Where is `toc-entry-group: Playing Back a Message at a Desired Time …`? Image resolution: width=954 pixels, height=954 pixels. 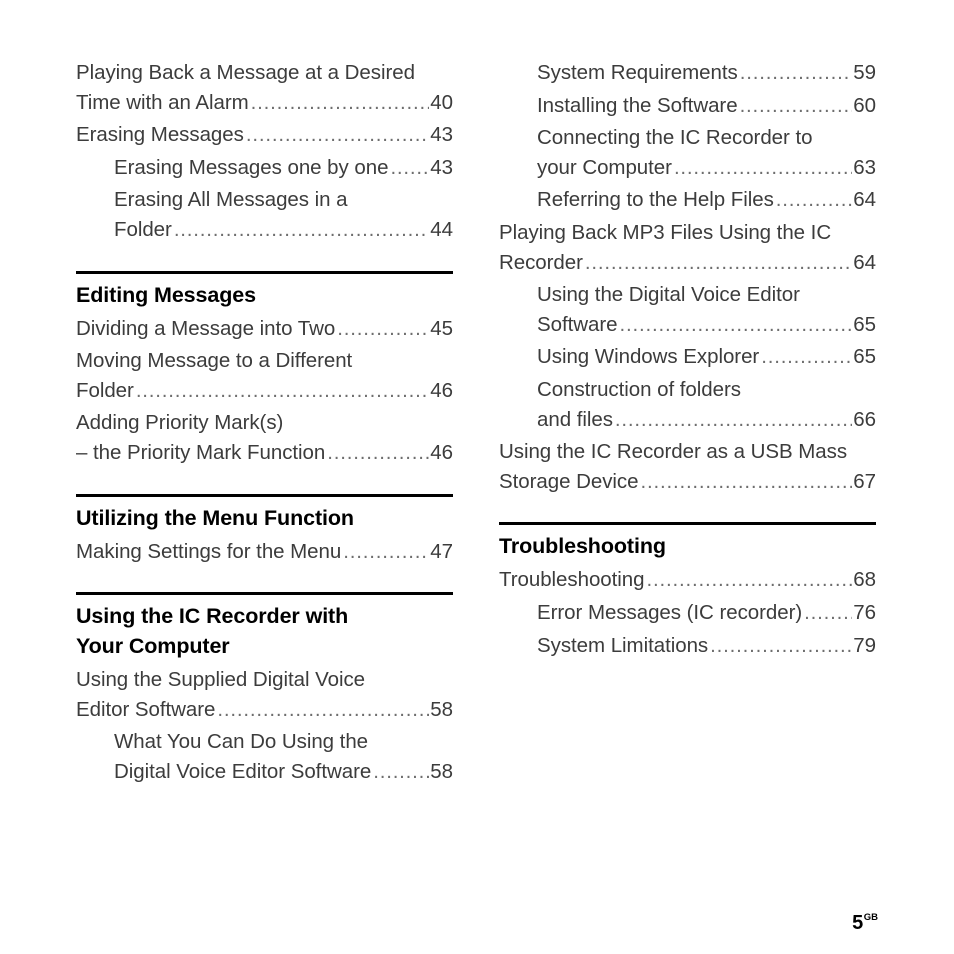
toc-entry-group: Playing Back a Message at a Desired Time … is located at coordinates (264, 151).